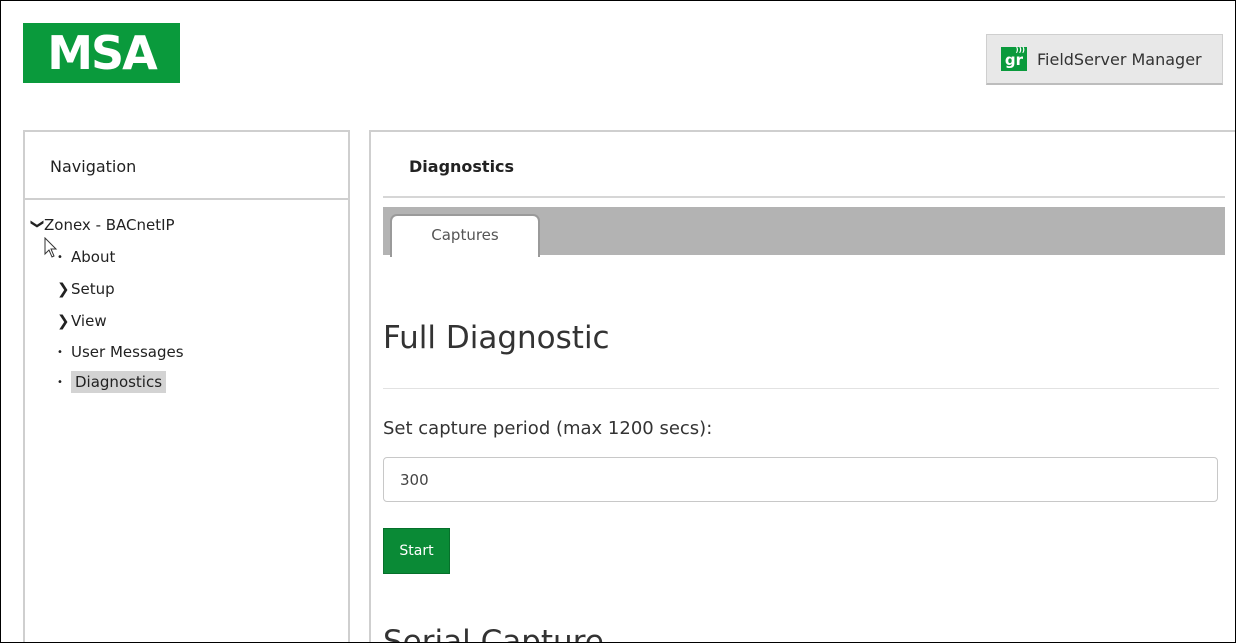 The image size is (1236, 643). I want to click on sidebar-item-setup: ❯ Setup, so click(86, 289).